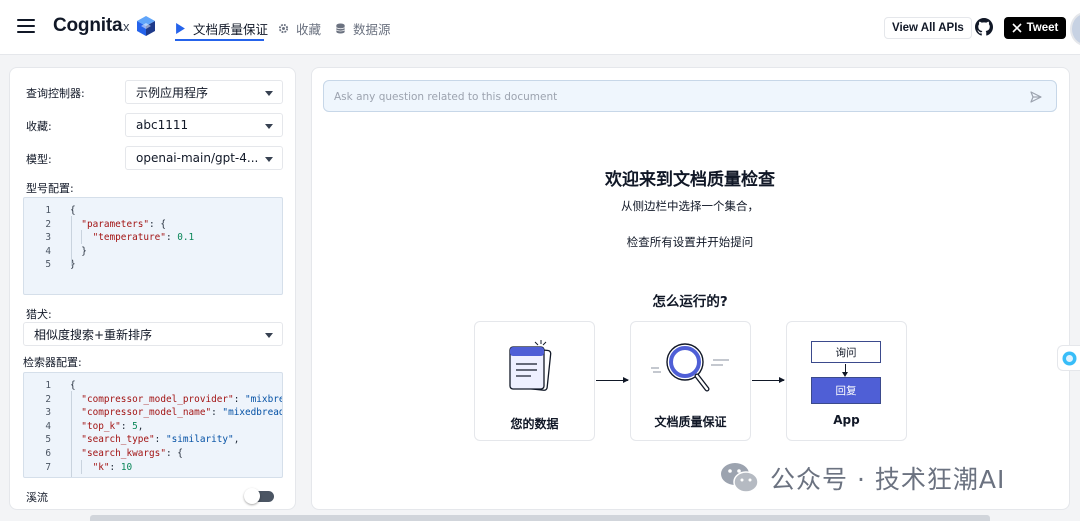 The width and height of the screenshot is (1080, 521). Describe the element at coordinates (39, 159) in the screenshot. I see `model-label: 模型:` at that location.